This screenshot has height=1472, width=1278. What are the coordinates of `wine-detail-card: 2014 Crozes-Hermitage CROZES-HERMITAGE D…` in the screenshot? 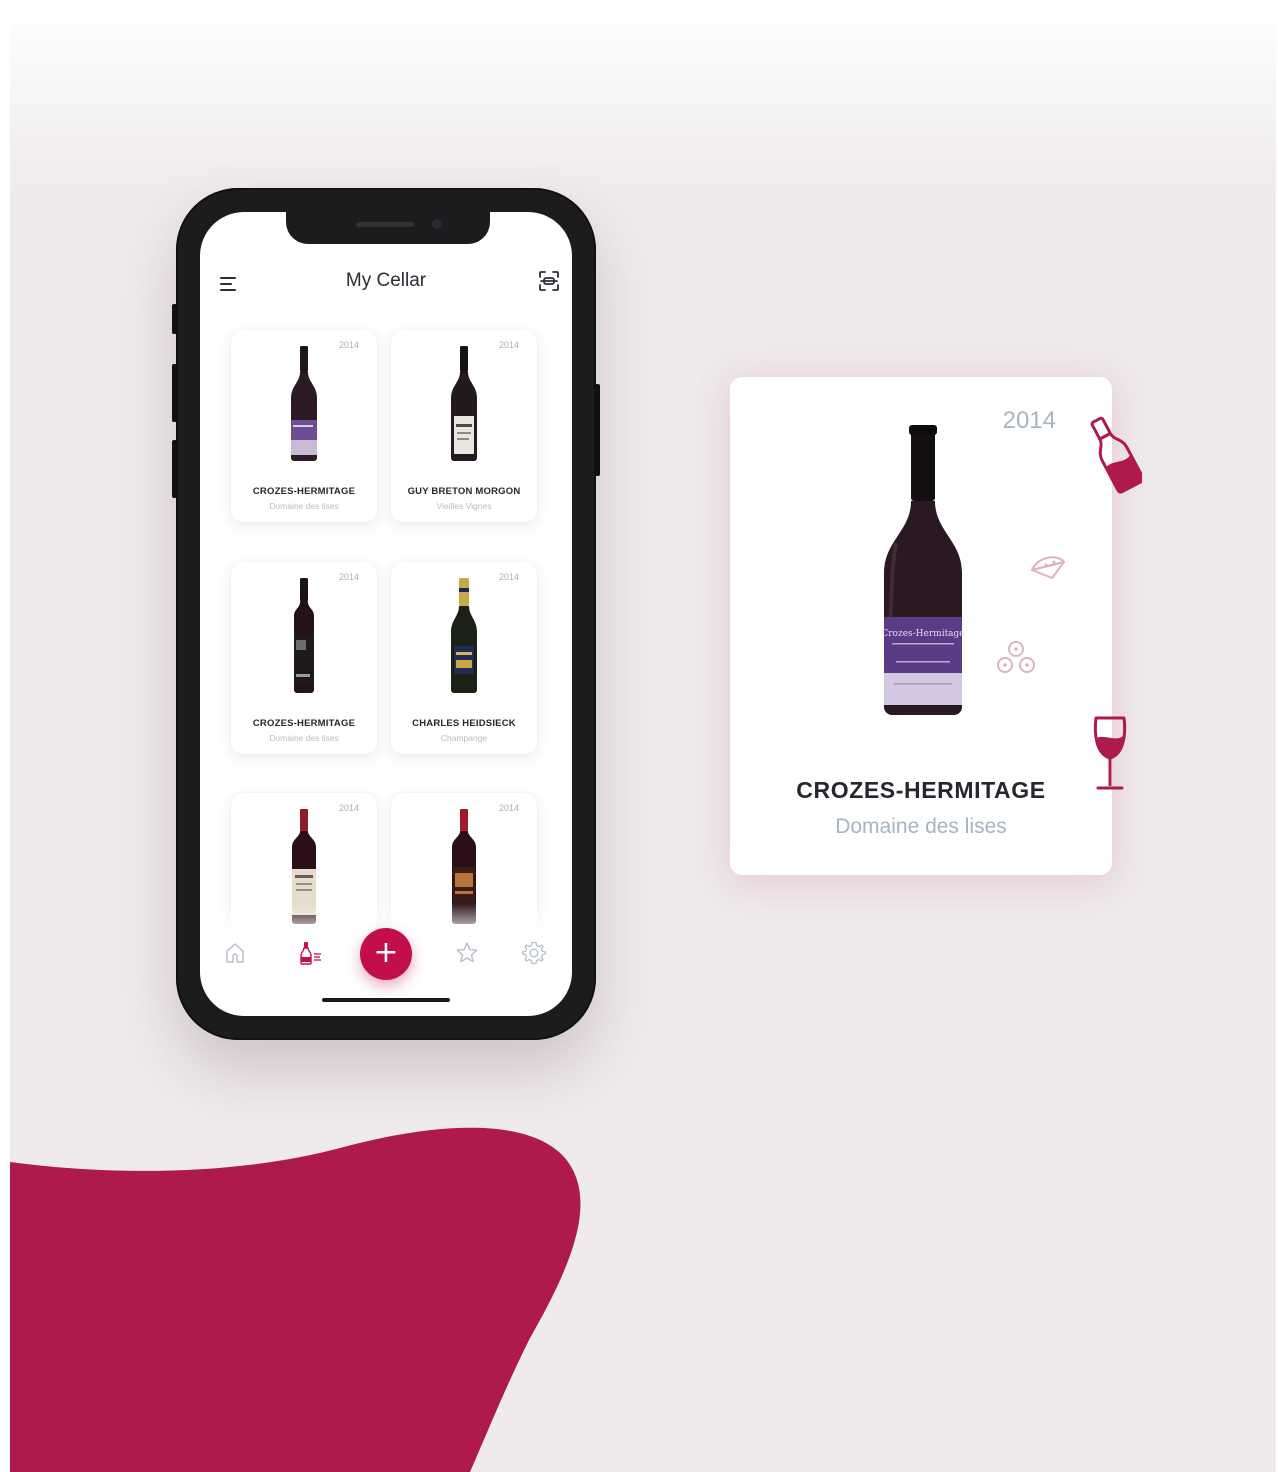 It's located at (921, 626).